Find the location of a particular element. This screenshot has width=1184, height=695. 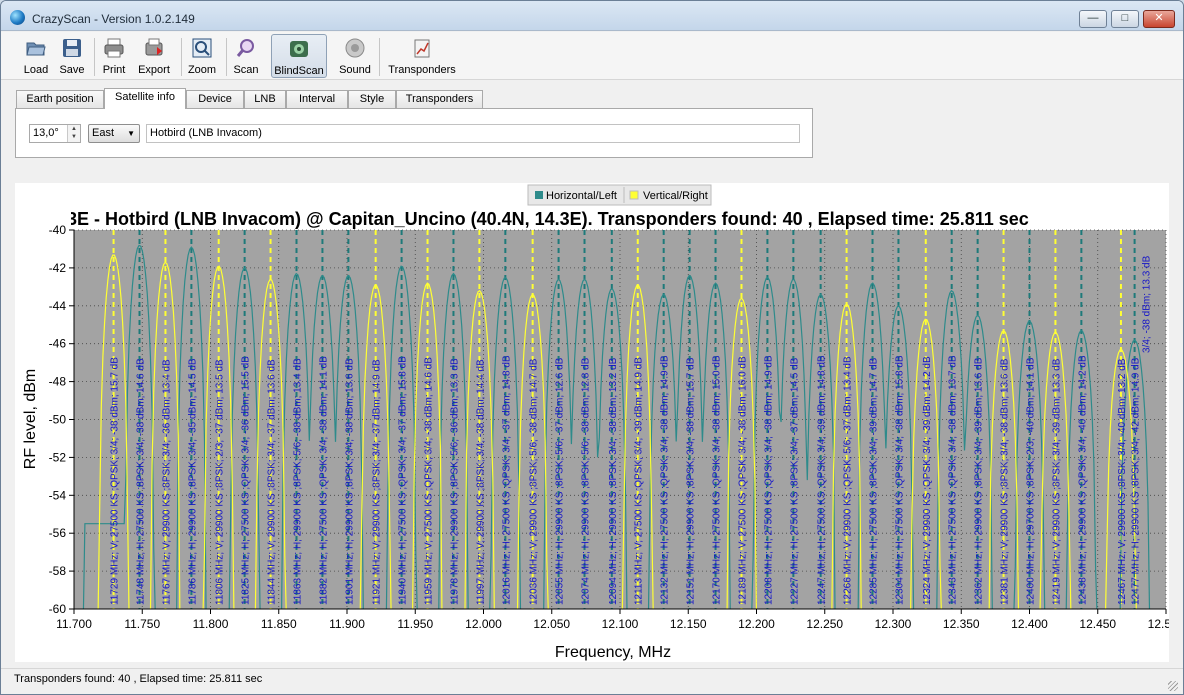

resize-grip-icon is located at coordinates (1173, 686).